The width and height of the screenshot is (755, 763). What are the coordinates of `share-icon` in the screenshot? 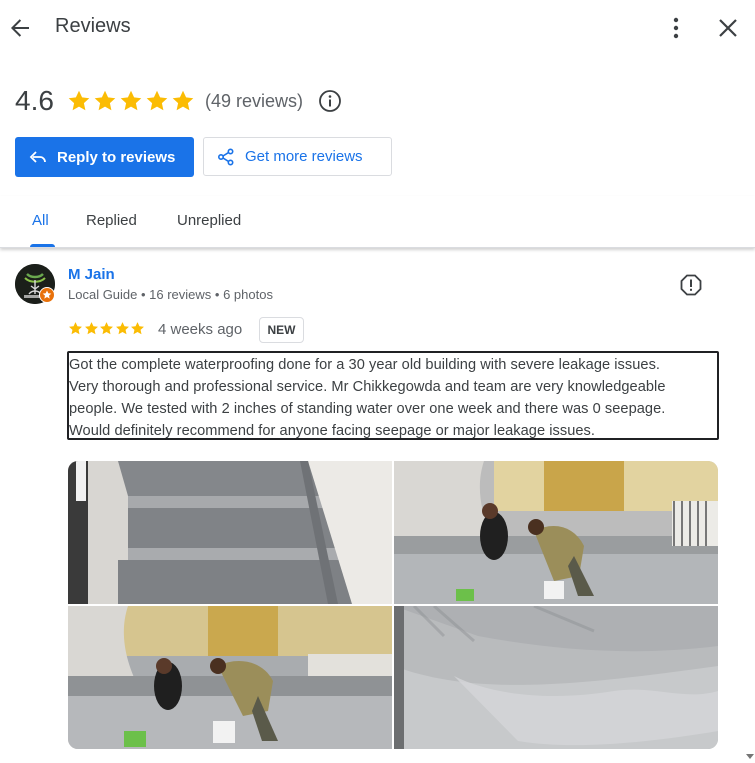 It's located at (225, 156).